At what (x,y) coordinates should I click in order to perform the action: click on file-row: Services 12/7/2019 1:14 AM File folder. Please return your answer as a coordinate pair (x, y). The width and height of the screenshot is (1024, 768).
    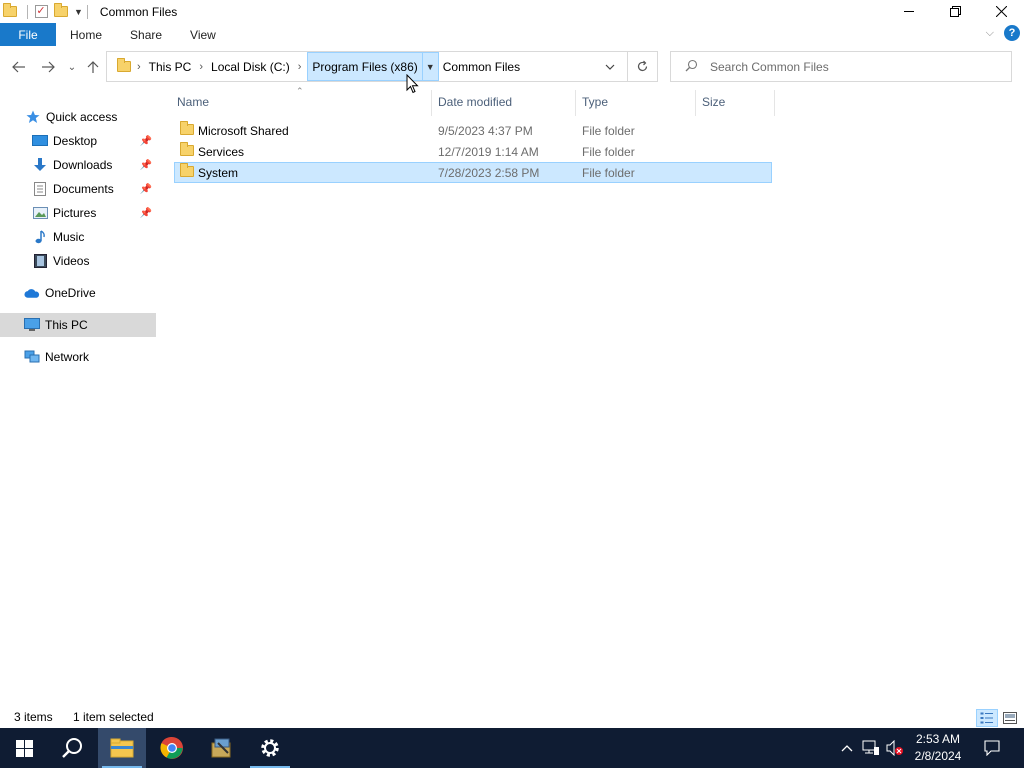
    Looking at the image, I should click on (473, 151).